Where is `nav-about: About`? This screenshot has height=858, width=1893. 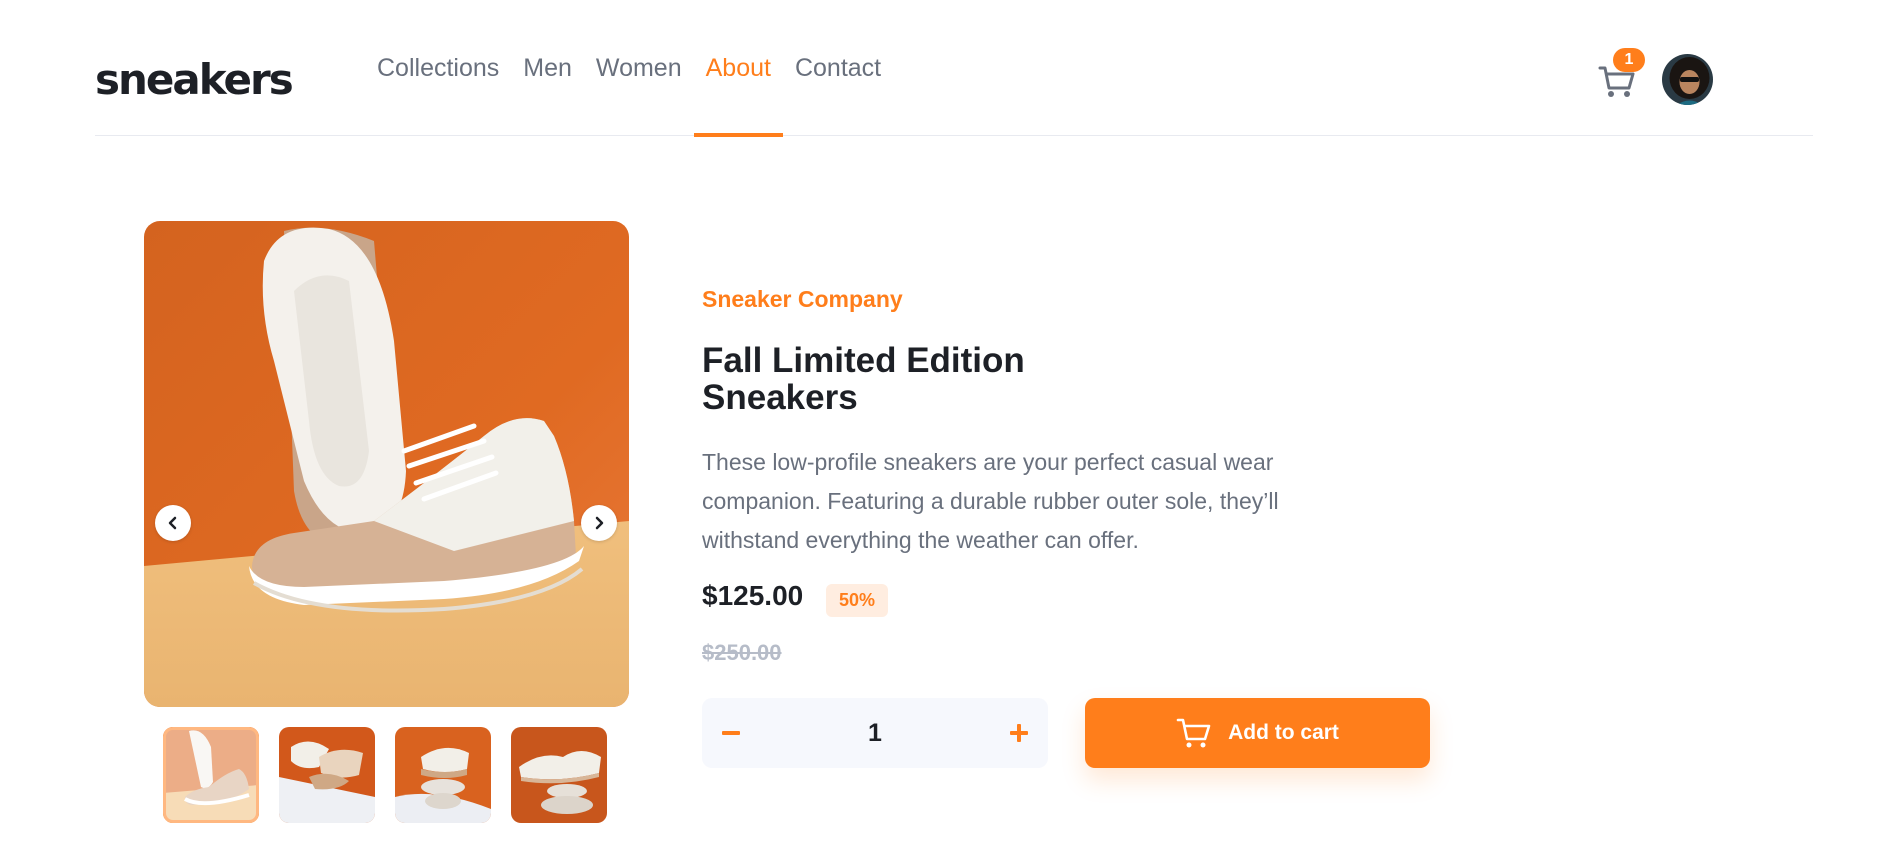 nav-about: About is located at coordinates (738, 68).